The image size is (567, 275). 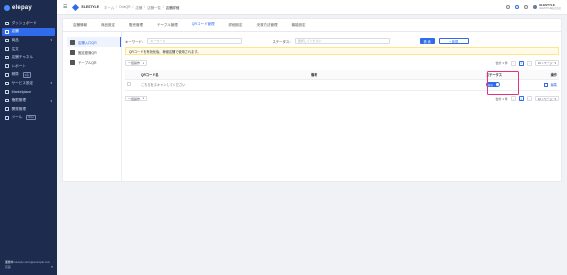 I want to click on breadcrumb-home: ホーム, so click(x=109, y=7).